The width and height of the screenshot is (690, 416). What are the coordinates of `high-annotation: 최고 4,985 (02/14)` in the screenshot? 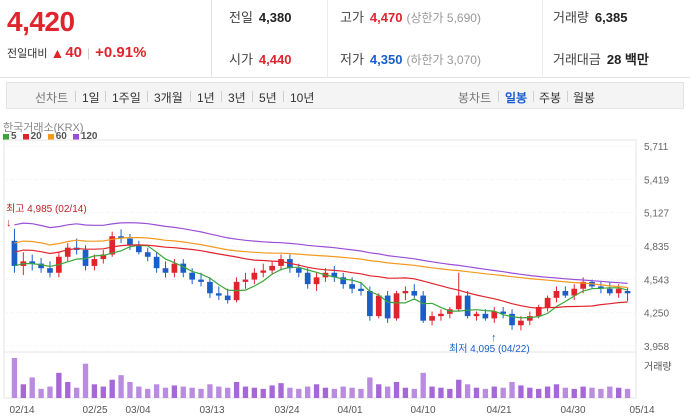 It's located at (46, 209).